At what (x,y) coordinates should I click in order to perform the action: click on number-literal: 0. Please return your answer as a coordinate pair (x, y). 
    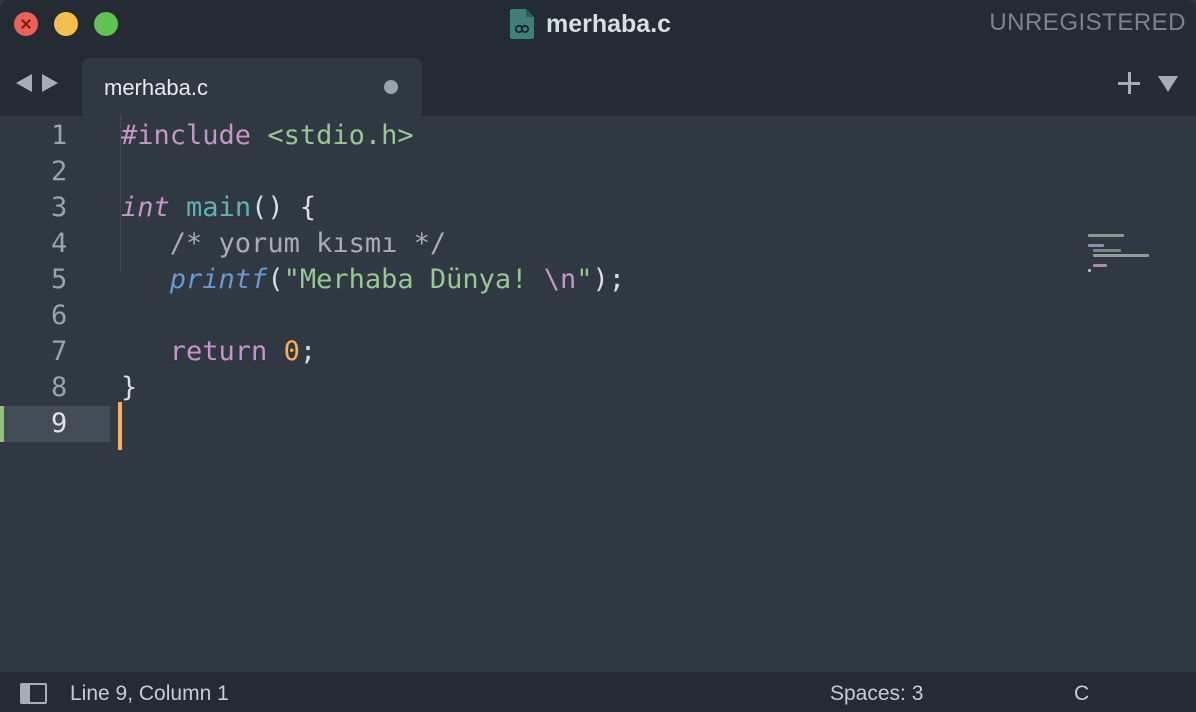
    Looking at the image, I should click on (291, 351).